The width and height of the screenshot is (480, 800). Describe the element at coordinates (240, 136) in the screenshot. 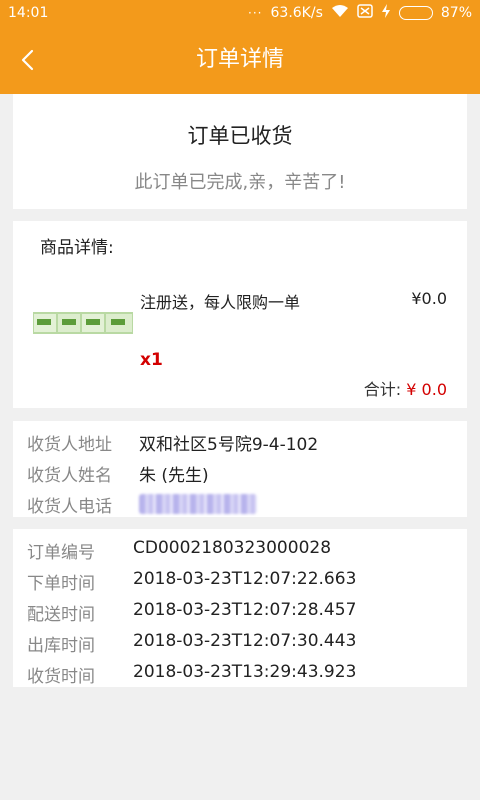

I see `order-status-title: 订单已收货` at that location.